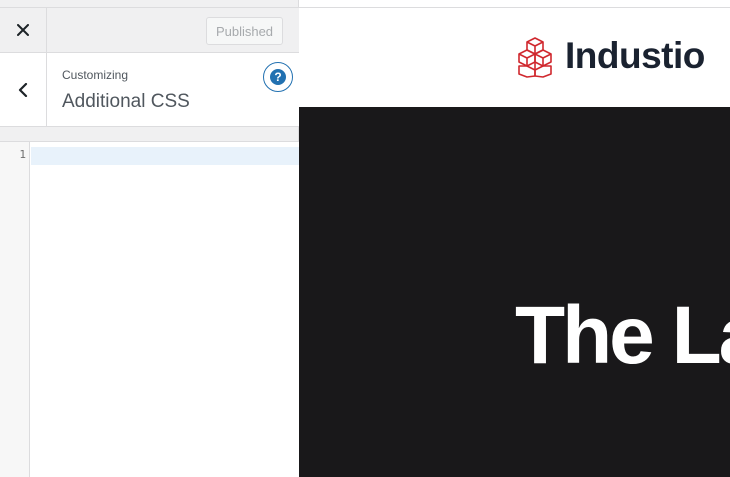 Image resolution: width=730 pixels, height=477 pixels. What do you see at coordinates (149, 90) in the screenshot?
I see `section-header: Customizing Additional CSS ?` at bounding box center [149, 90].